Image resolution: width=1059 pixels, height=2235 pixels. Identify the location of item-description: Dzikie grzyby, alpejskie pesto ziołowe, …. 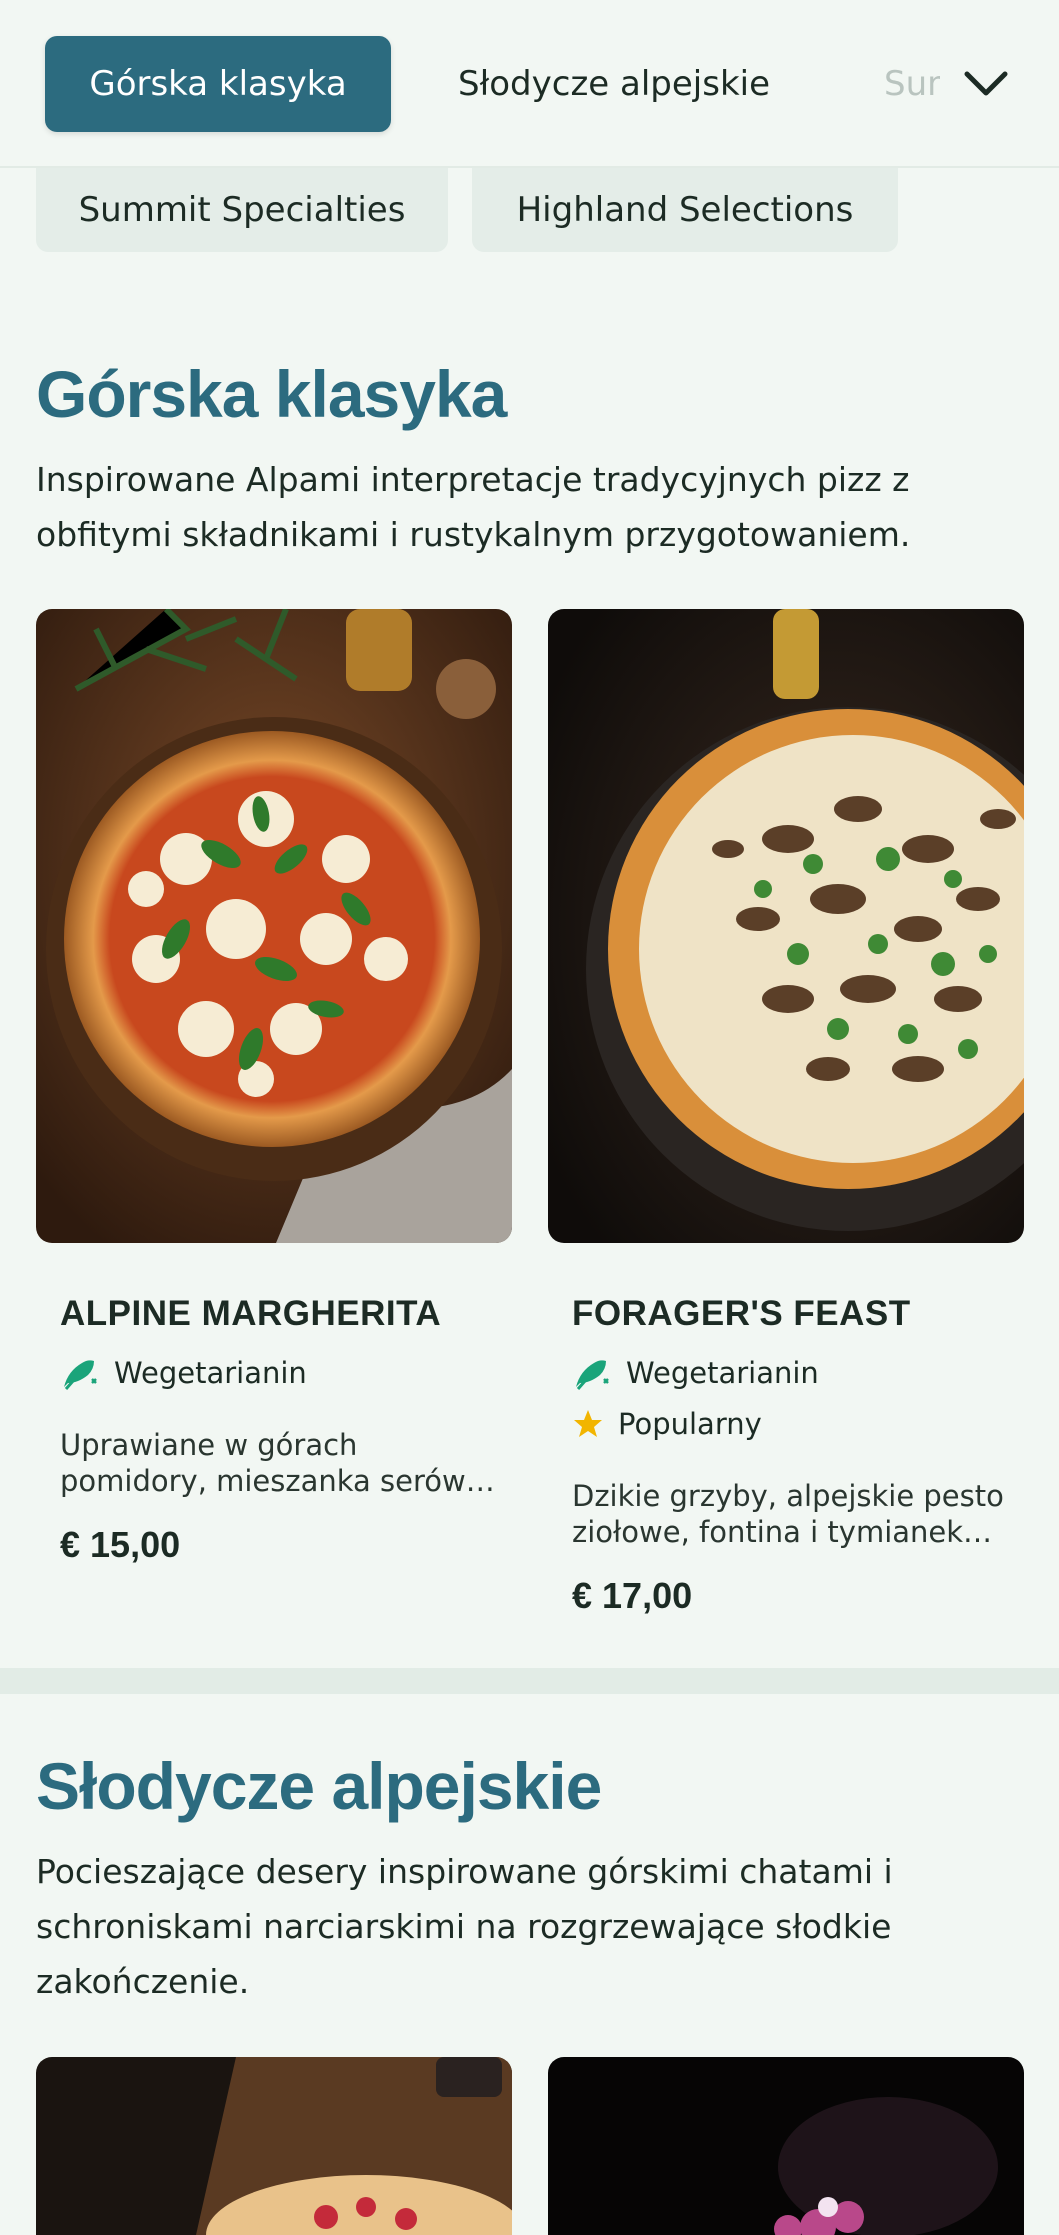
(788, 1514).